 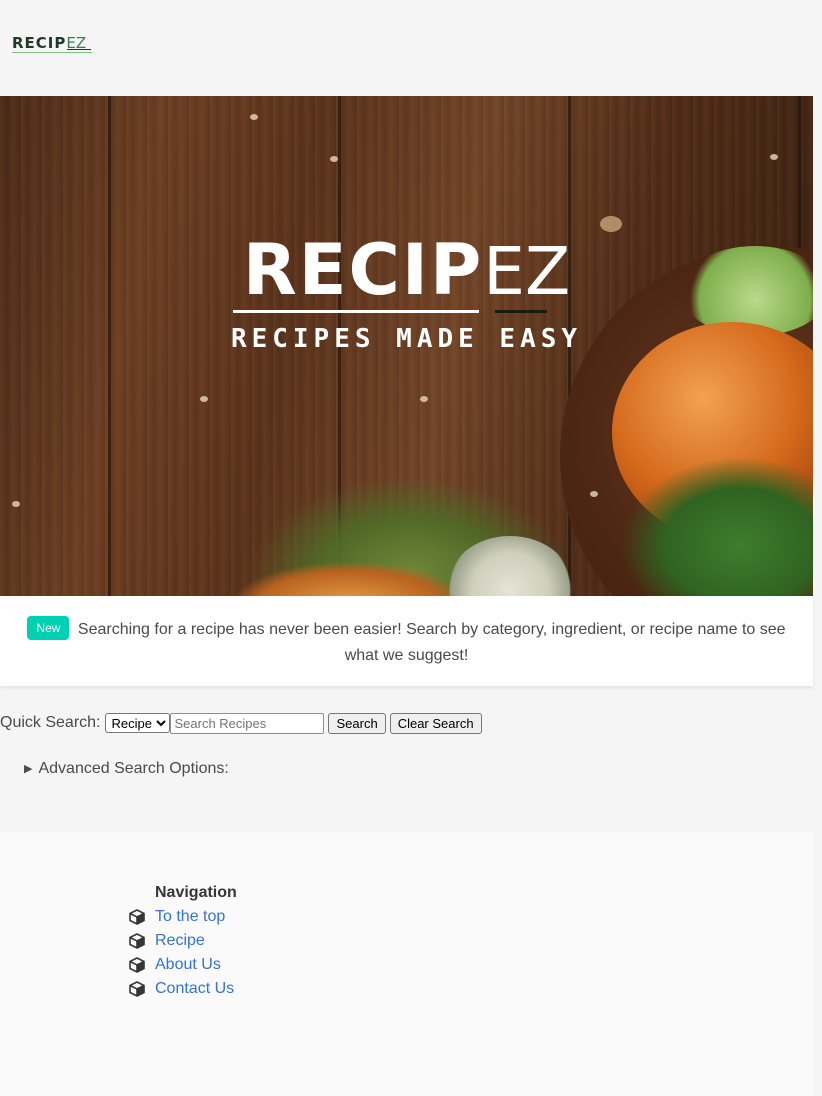 What do you see at coordinates (48, 628) in the screenshot?
I see `new-tag: New` at bounding box center [48, 628].